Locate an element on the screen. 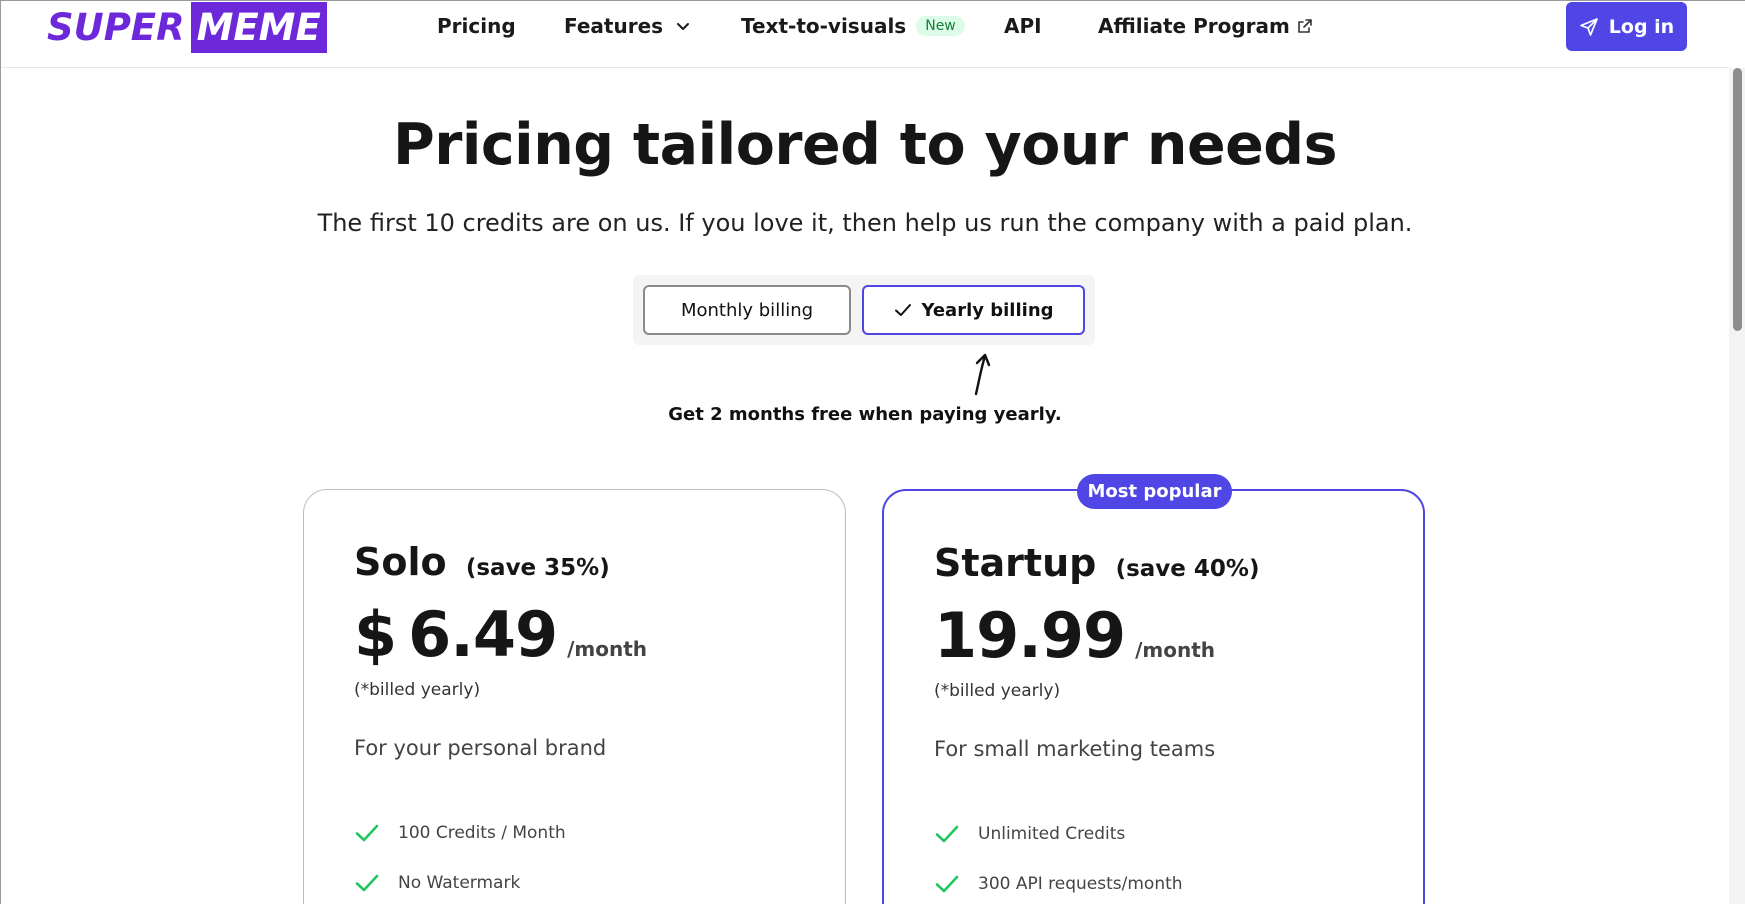  price-amount: 6.49 is located at coordinates (483, 634).